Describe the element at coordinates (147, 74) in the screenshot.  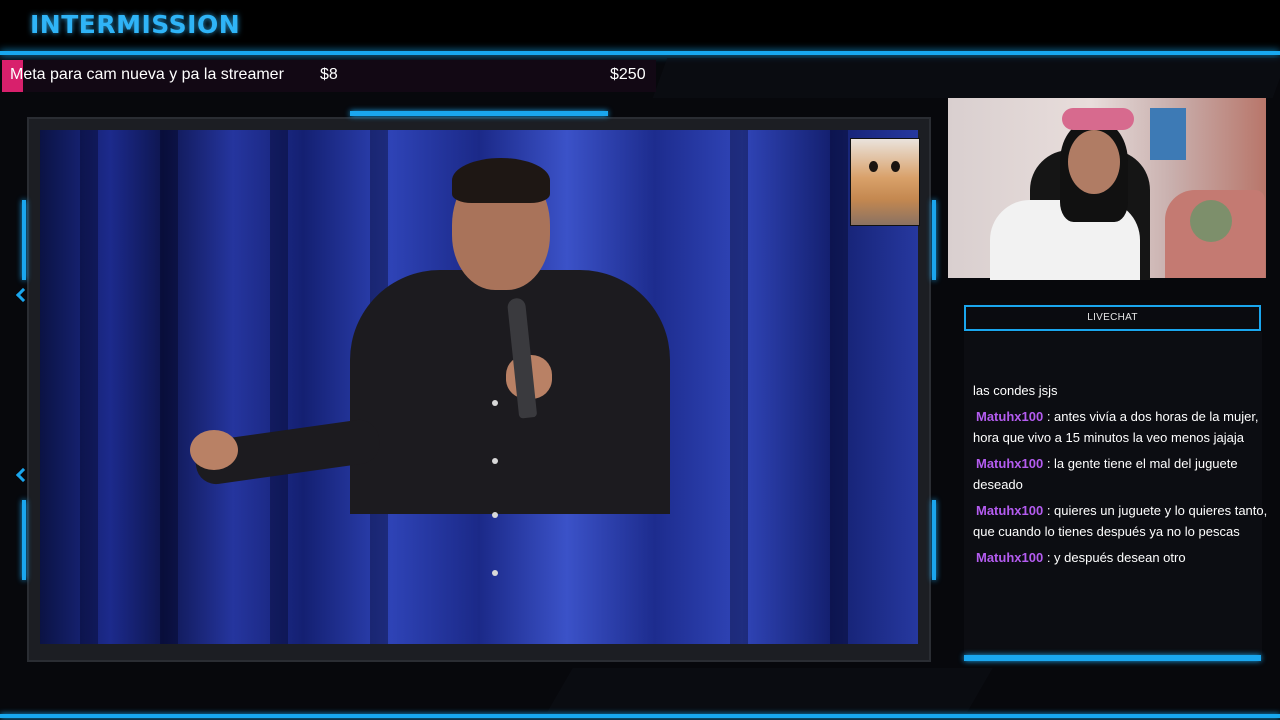
I see `goal-label: Meta para cam nueva y pa la streamer` at that location.